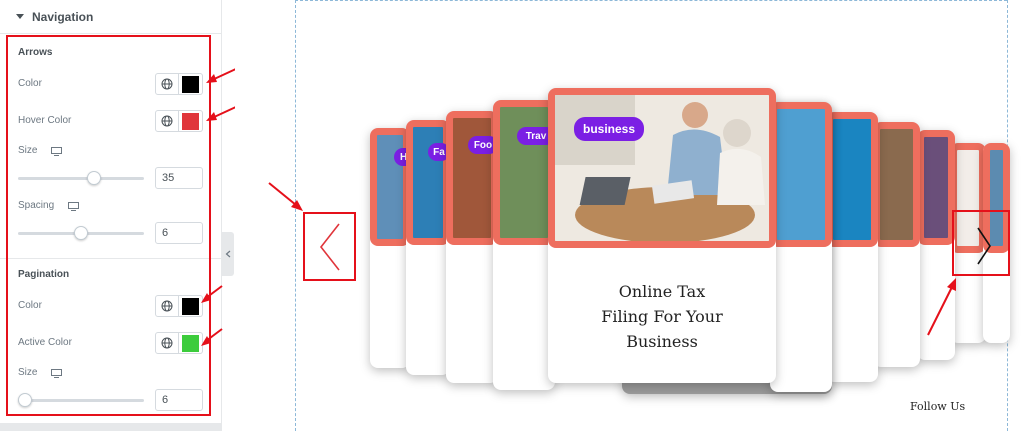 This screenshot has width=1024, height=431. Describe the element at coordinates (472, 247) in the screenshot. I see `carousel-card: Foo` at that location.